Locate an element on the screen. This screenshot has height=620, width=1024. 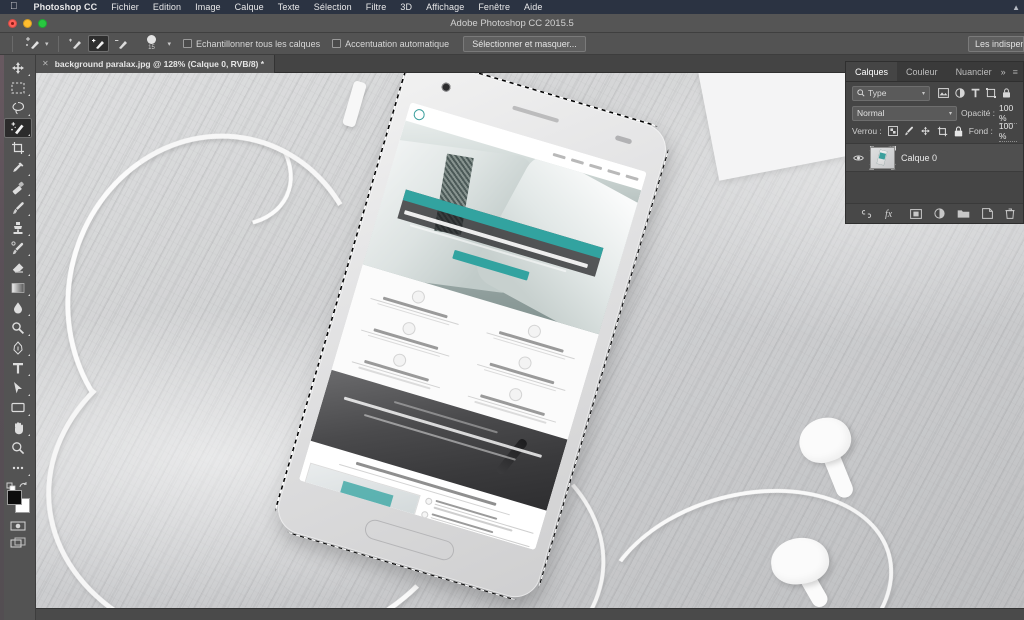
chevron-double-right-icon: » is located at coordinates (1003, 72).